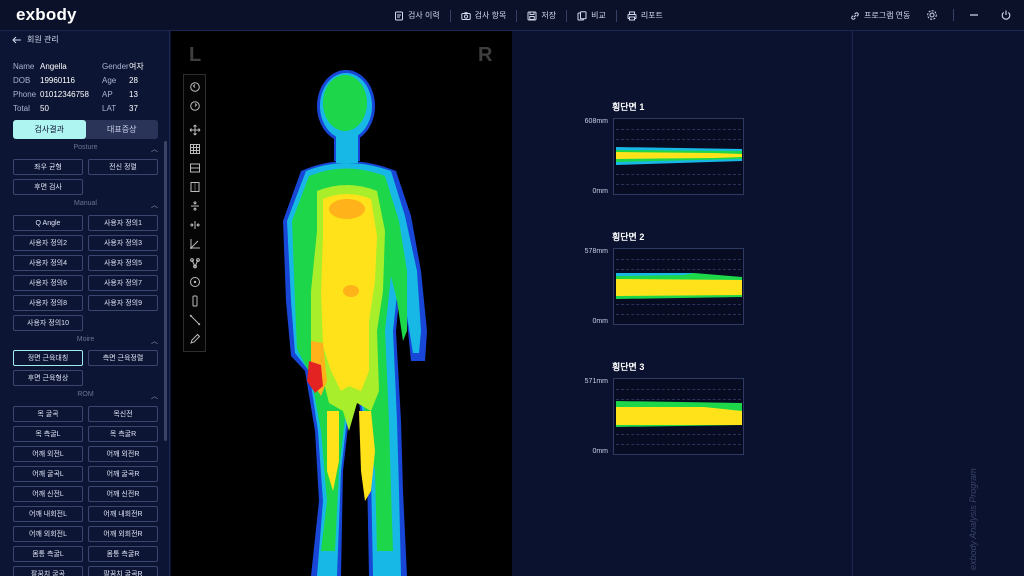 The image size is (1024, 576). Describe the element at coordinates (48, 378) in the screenshot. I see `moire-back-button: 후면 근육형상` at that location.